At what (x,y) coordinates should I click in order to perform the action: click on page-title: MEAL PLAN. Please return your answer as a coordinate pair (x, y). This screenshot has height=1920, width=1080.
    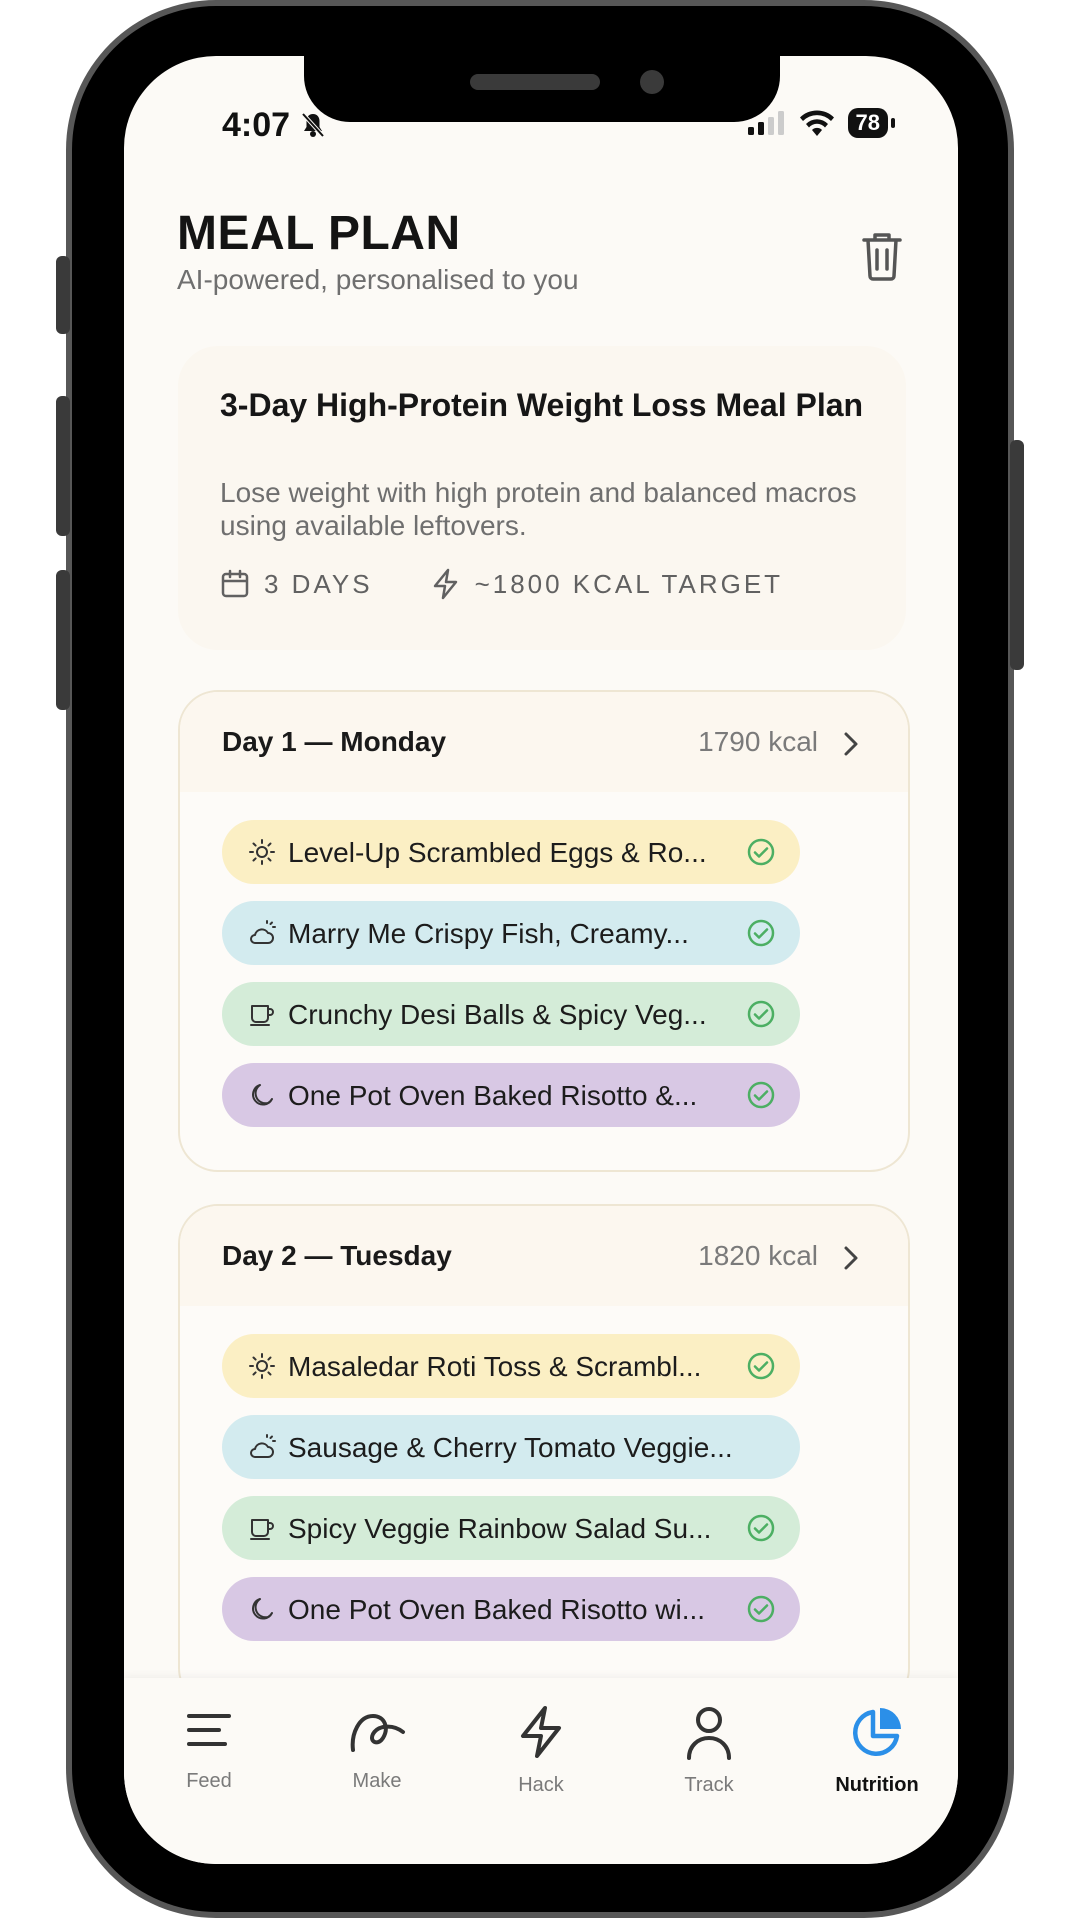
    Looking at the image, I should click on (319, 233).